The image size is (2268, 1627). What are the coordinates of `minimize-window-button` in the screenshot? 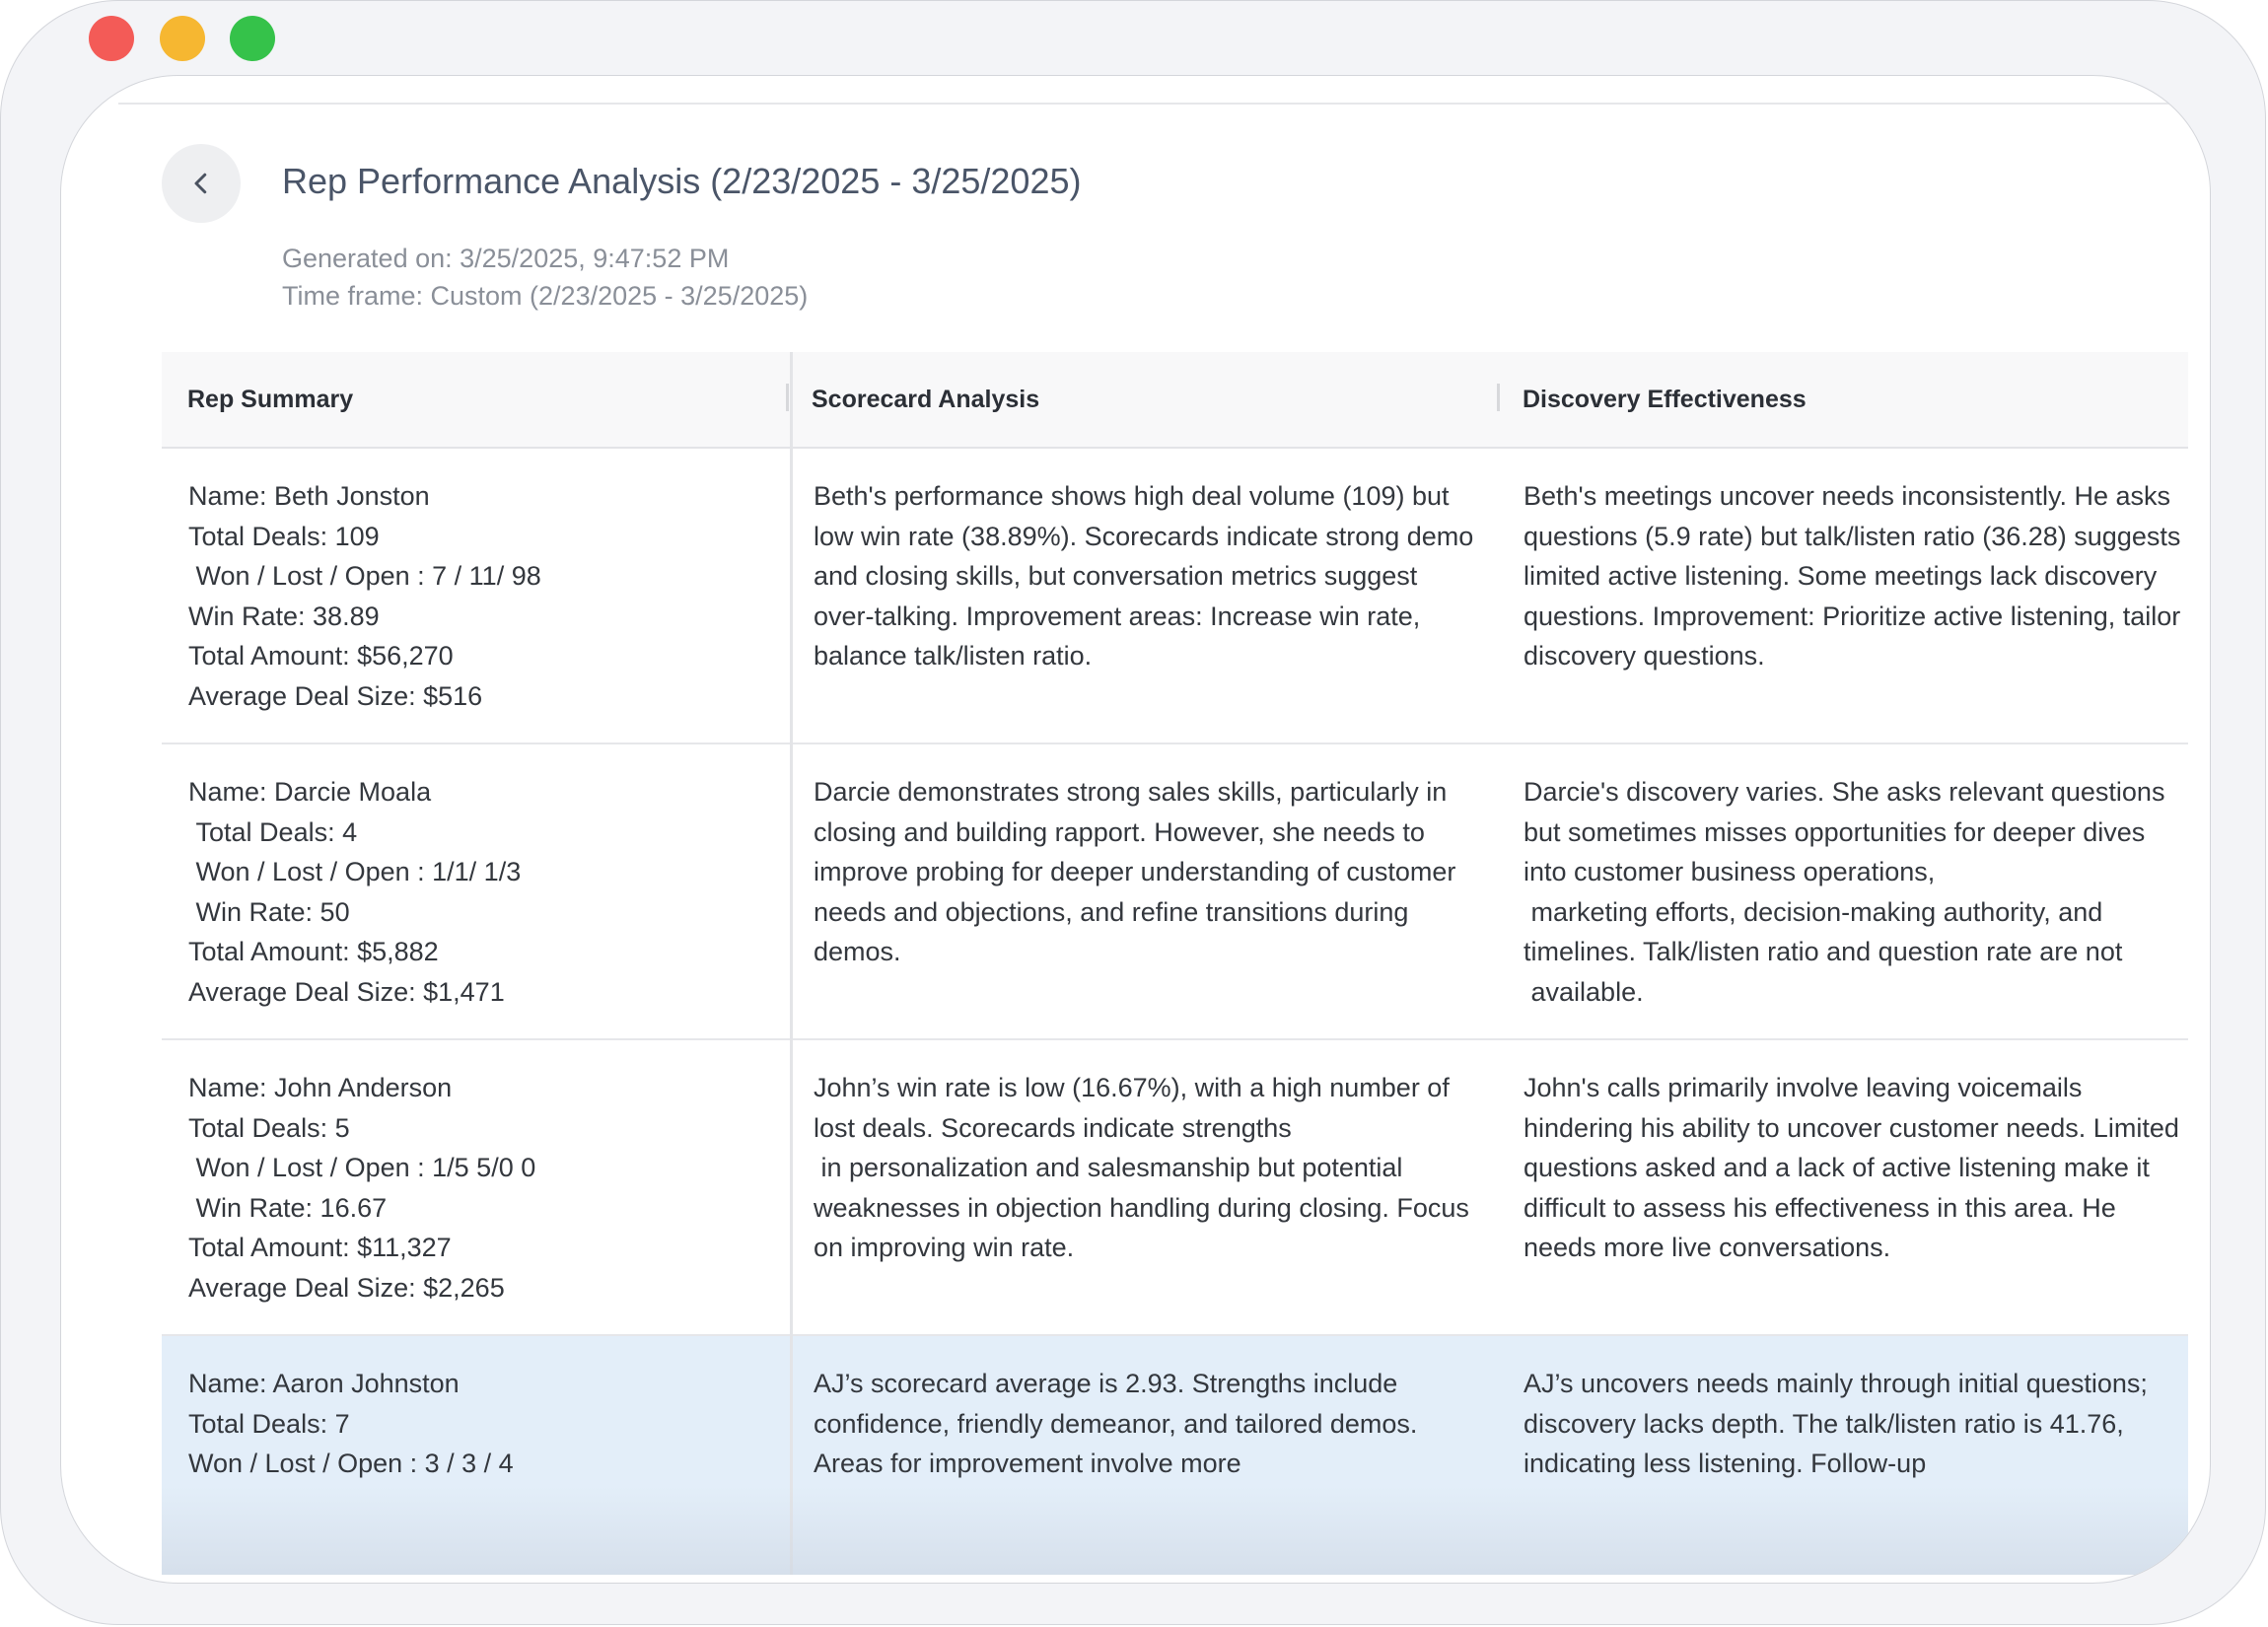 It's located at (182, 38).